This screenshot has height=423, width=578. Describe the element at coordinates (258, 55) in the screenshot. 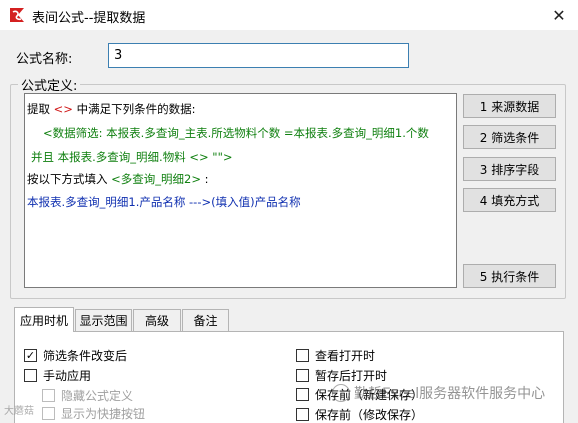

I see `formula-name-input` at that location.